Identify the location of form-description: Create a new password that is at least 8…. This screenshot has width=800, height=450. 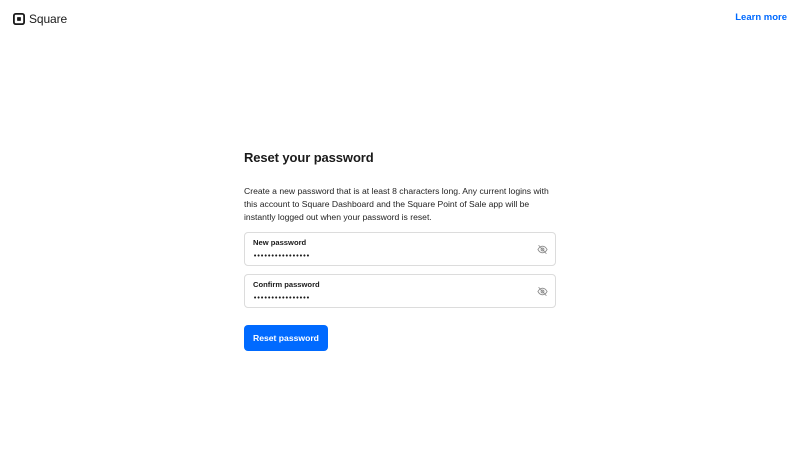
(396, 204).